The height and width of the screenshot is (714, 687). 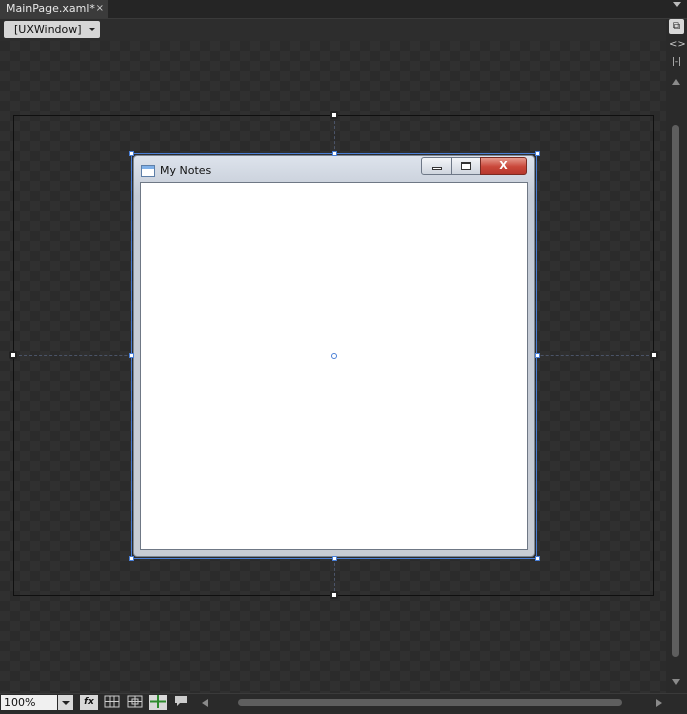 I want to click on minimize-icon, so click(x=437, y=168).